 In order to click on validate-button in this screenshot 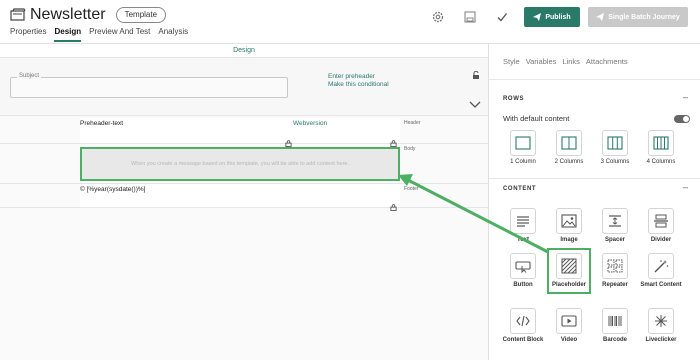, I will do `click(502, 17)`.